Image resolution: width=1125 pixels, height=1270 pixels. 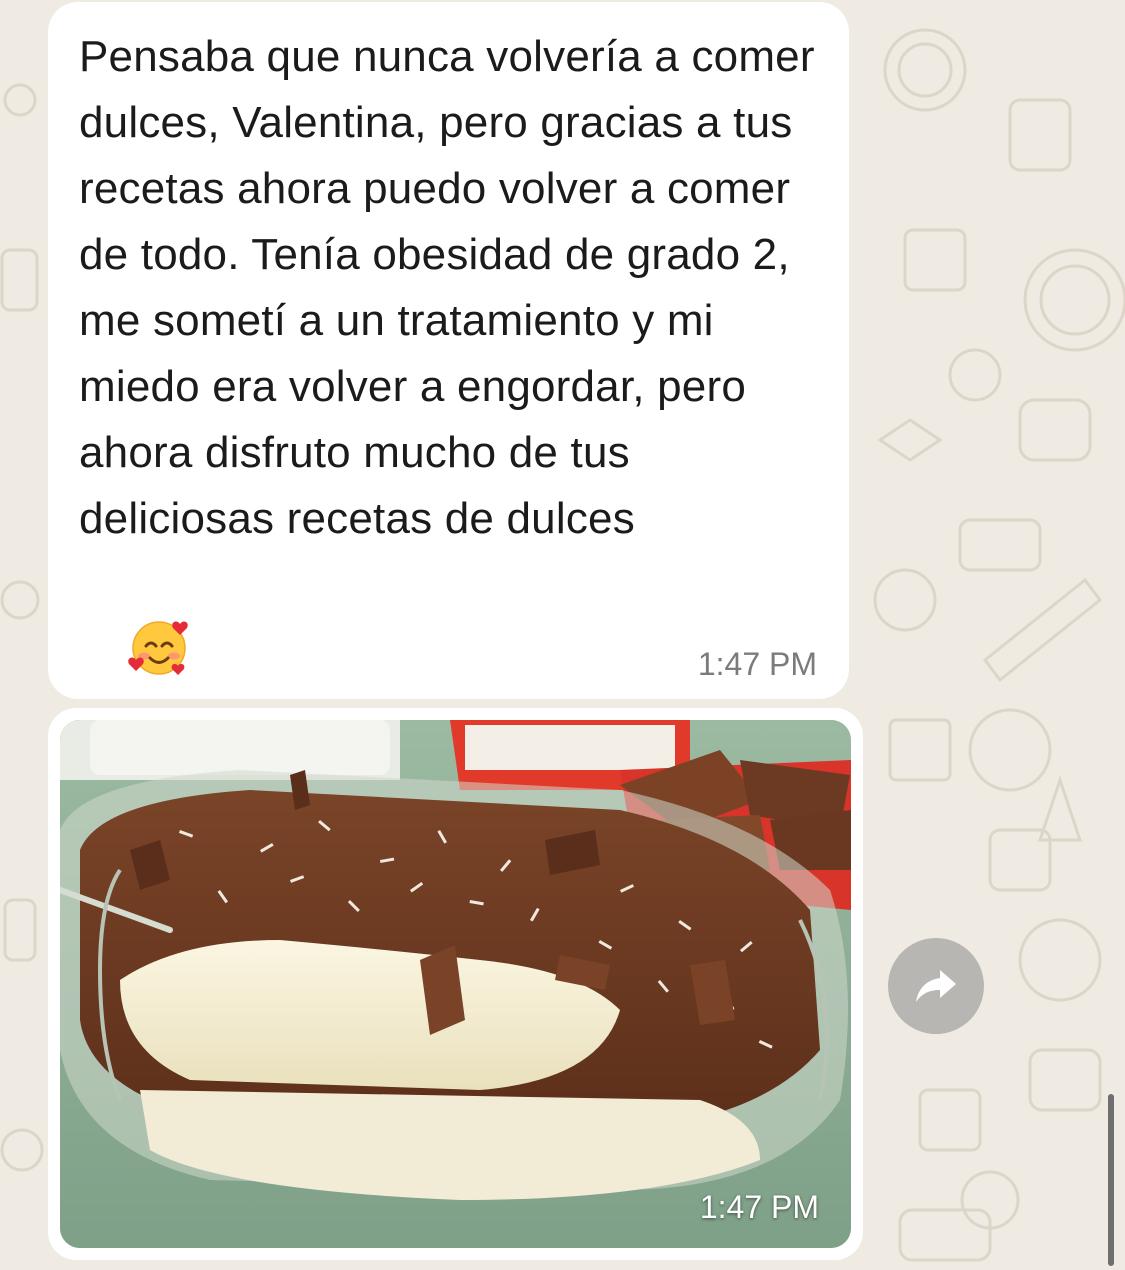 What do you see at coordinates (159, 647) in the screenshot?
I see `smiling-face-with-hearts-icon` at bounding box center [159, 647].